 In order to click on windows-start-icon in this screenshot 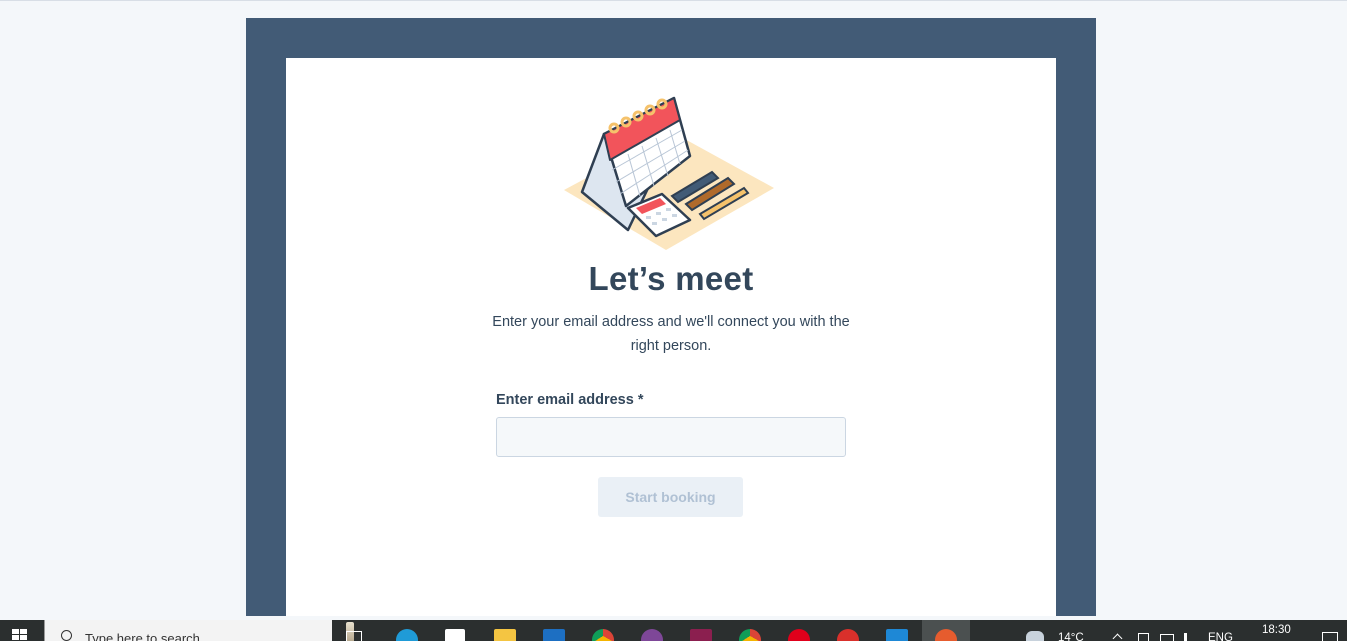, I will do `click(20, 635)`.